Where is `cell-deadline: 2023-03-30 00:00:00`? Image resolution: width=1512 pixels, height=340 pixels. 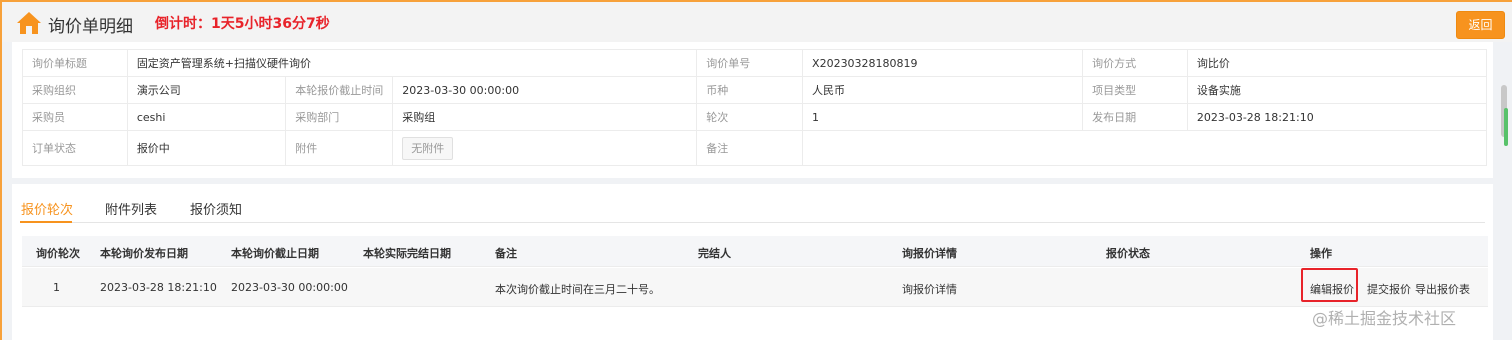 cell-deadline: 2023-03-30 00:00:00 is located at coordinates (289, 287).